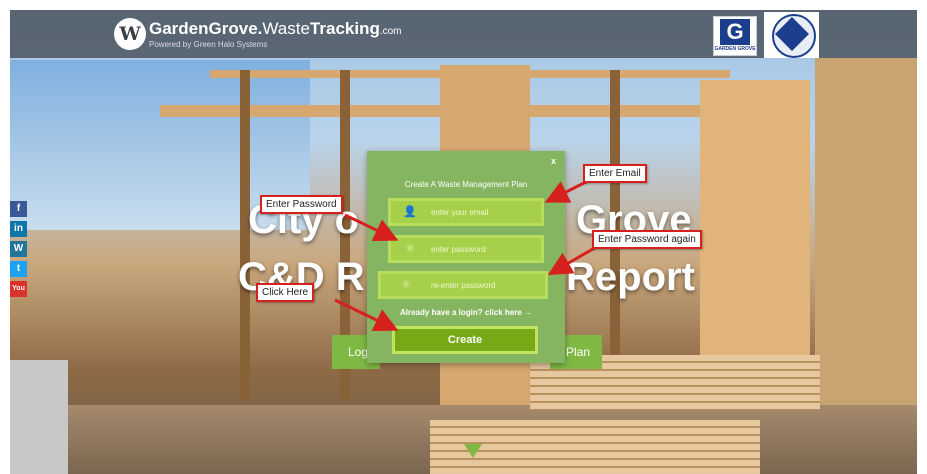 Image resolution: width=927 pixels, height=474 pixels. What do you see at coordinates (366, 314) in the screenshot?
I see `arrow-to-create` at bounding box center [366, 314].